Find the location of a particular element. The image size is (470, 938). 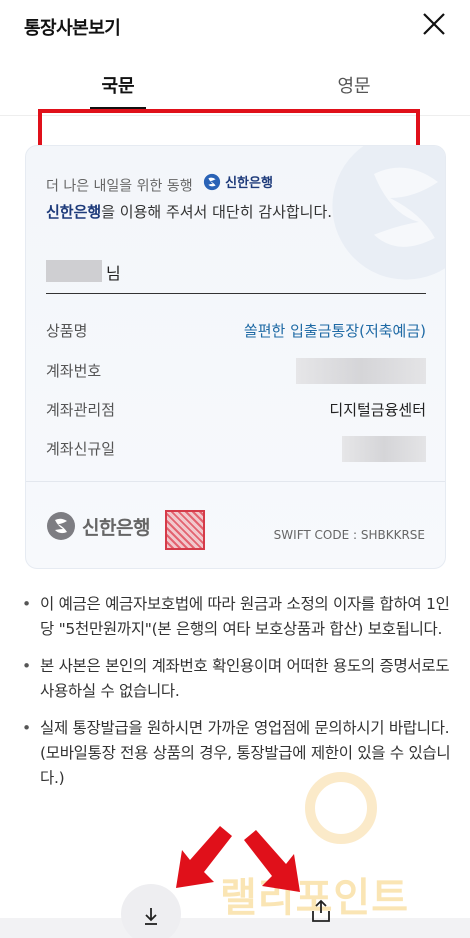

brand-small: 신한은행 is located at coordinates (238, 181).